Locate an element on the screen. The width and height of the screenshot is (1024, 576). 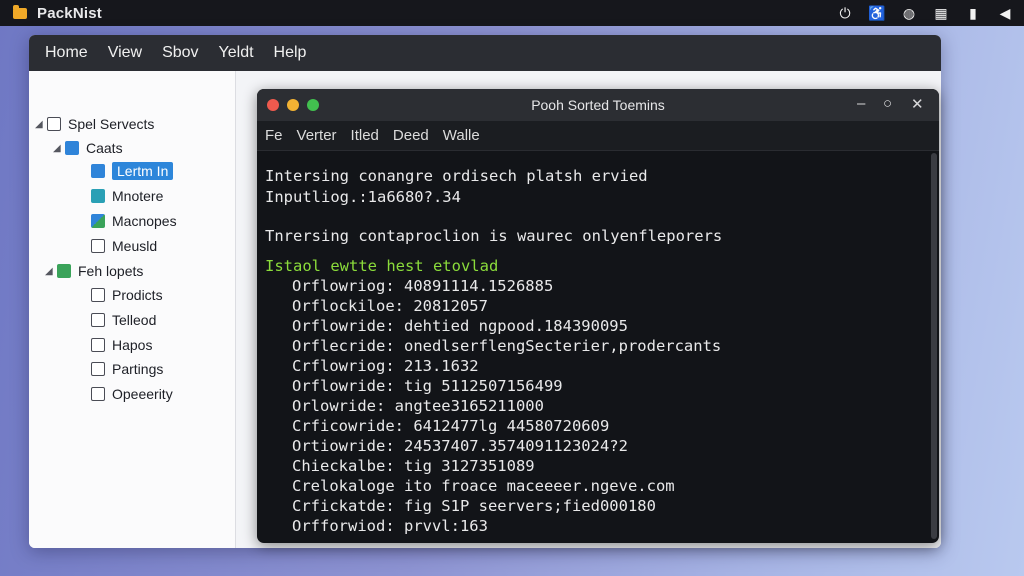
terminal-line: Orflowride: dehtied ngpood.184390095 is located at coordinates (460, 326).